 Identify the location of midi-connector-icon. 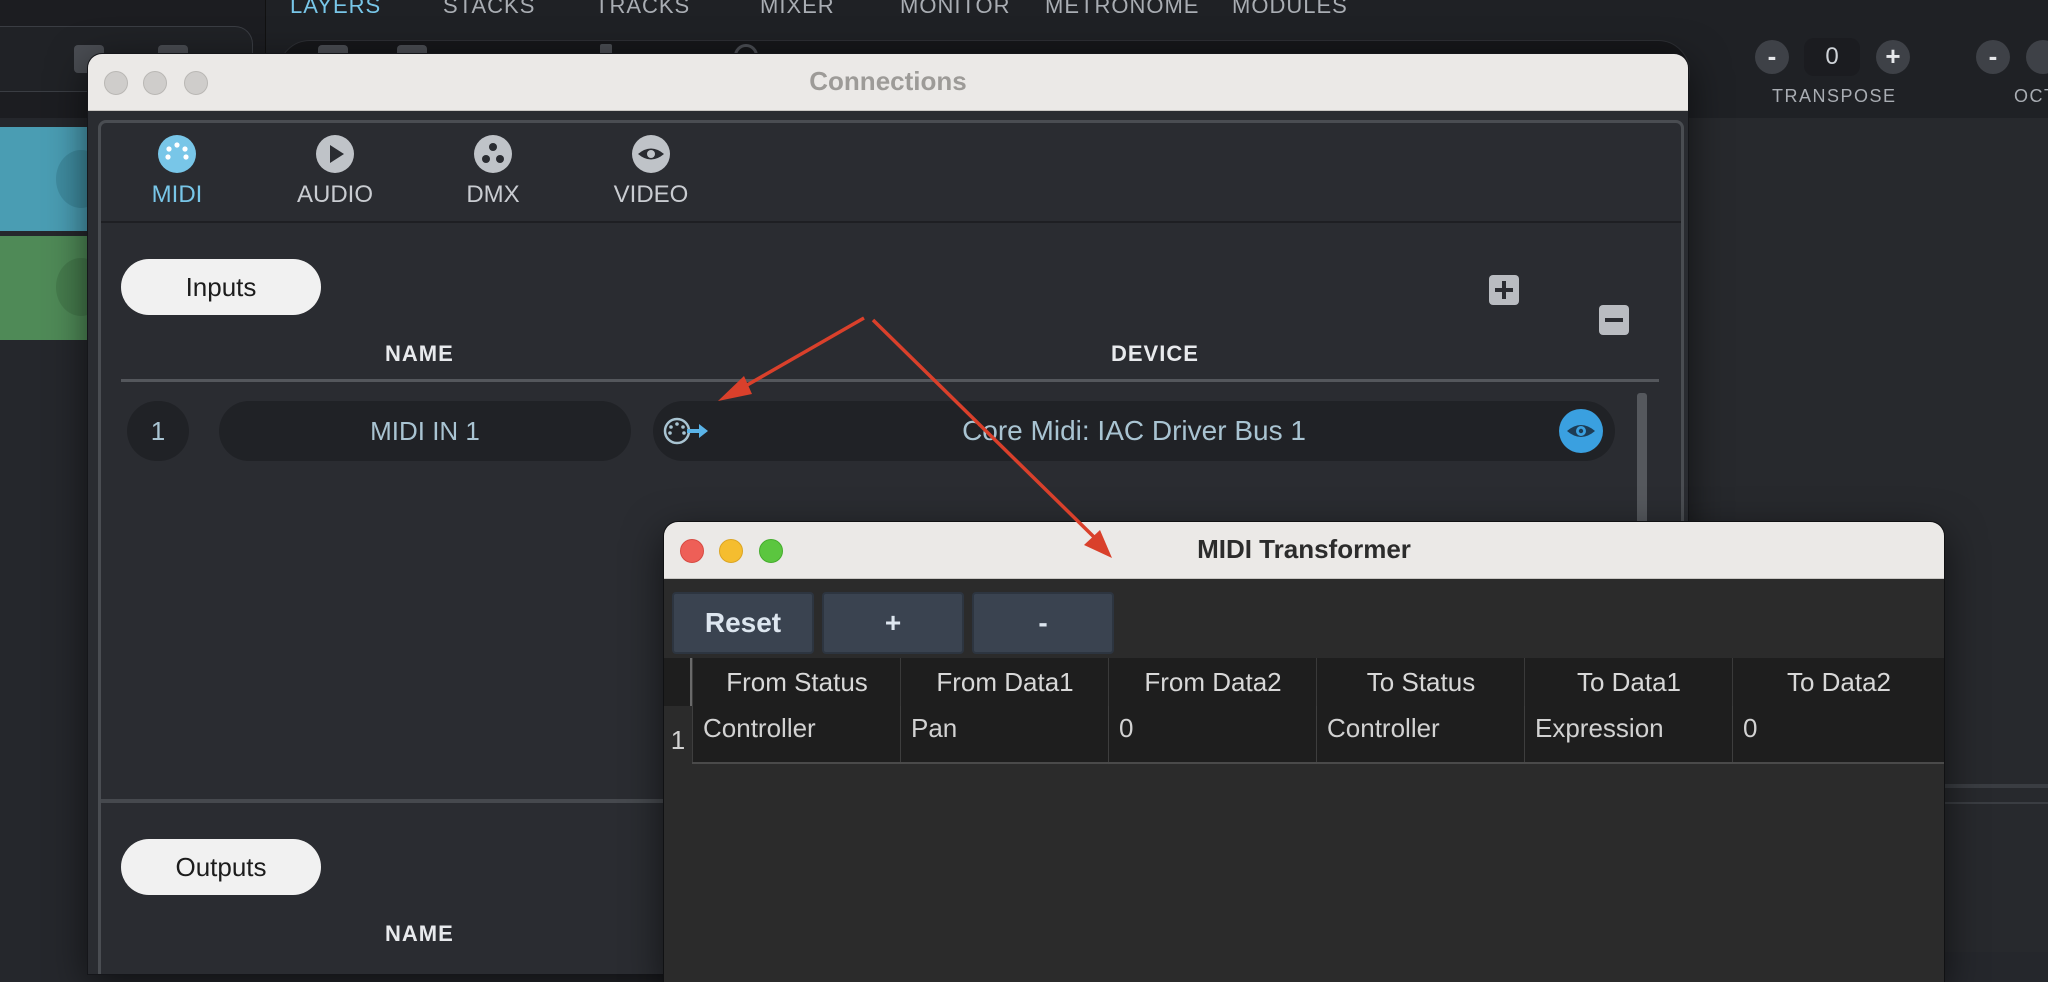
(177, 154).